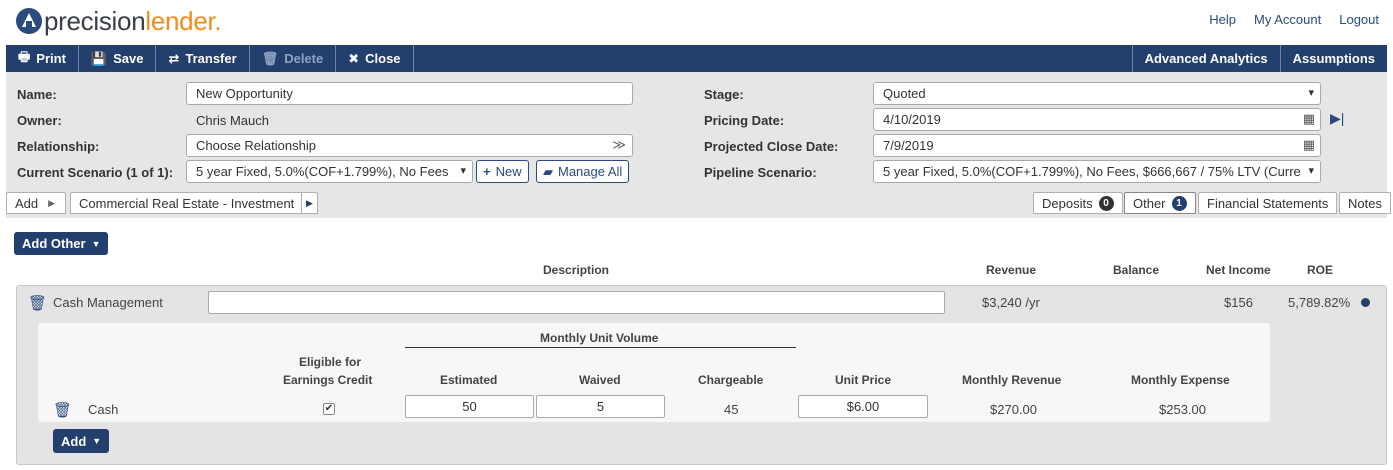 The height and width of the screenshot is (470, 1393). What do you see at coordinates (1182, 409) in the screenshot?
I see `monthly-expense-value: $253.00` at bounding box center [1182, 409].